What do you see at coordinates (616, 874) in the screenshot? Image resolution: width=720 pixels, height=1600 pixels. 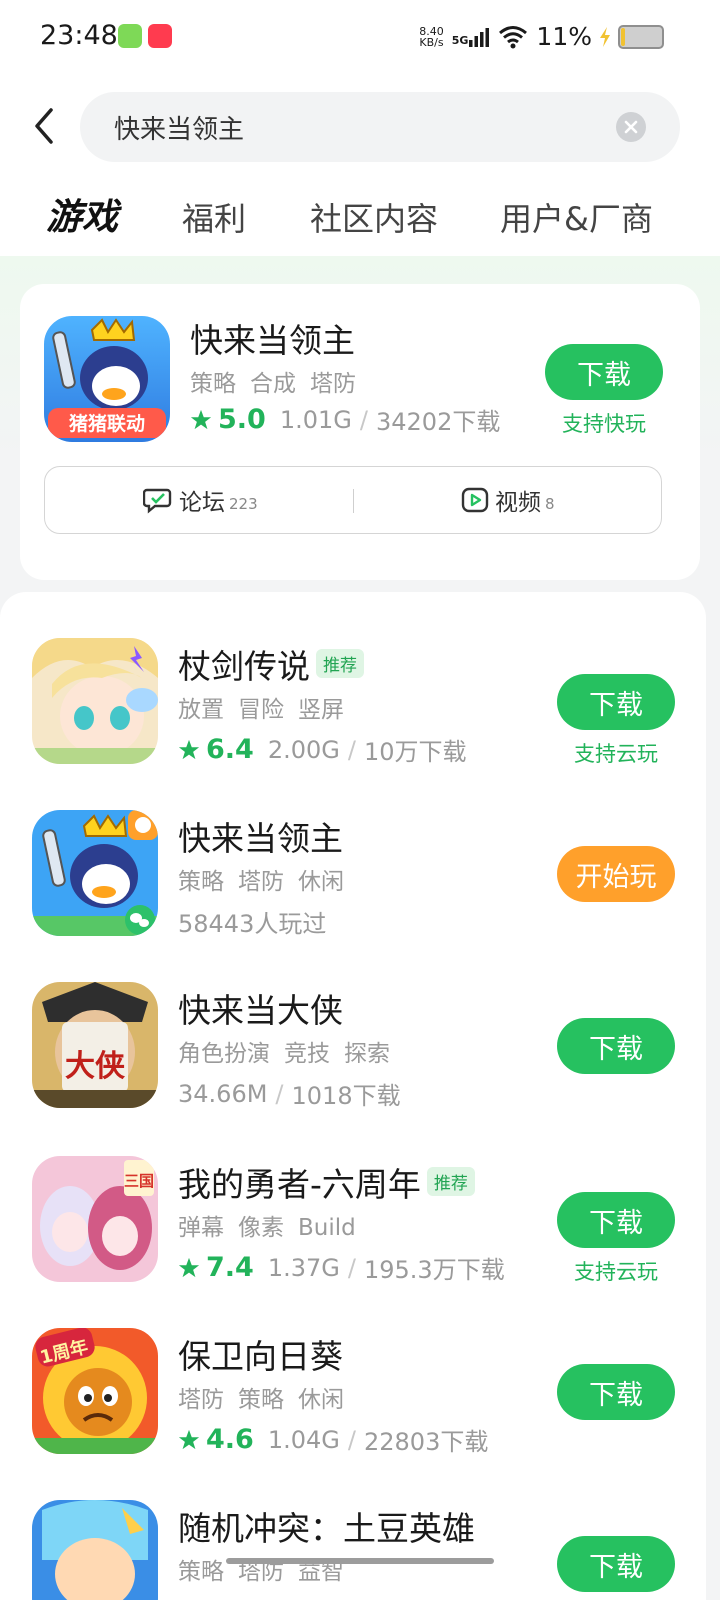 I see `start-play-button: 开始玩` at bounding box center [616, 874].